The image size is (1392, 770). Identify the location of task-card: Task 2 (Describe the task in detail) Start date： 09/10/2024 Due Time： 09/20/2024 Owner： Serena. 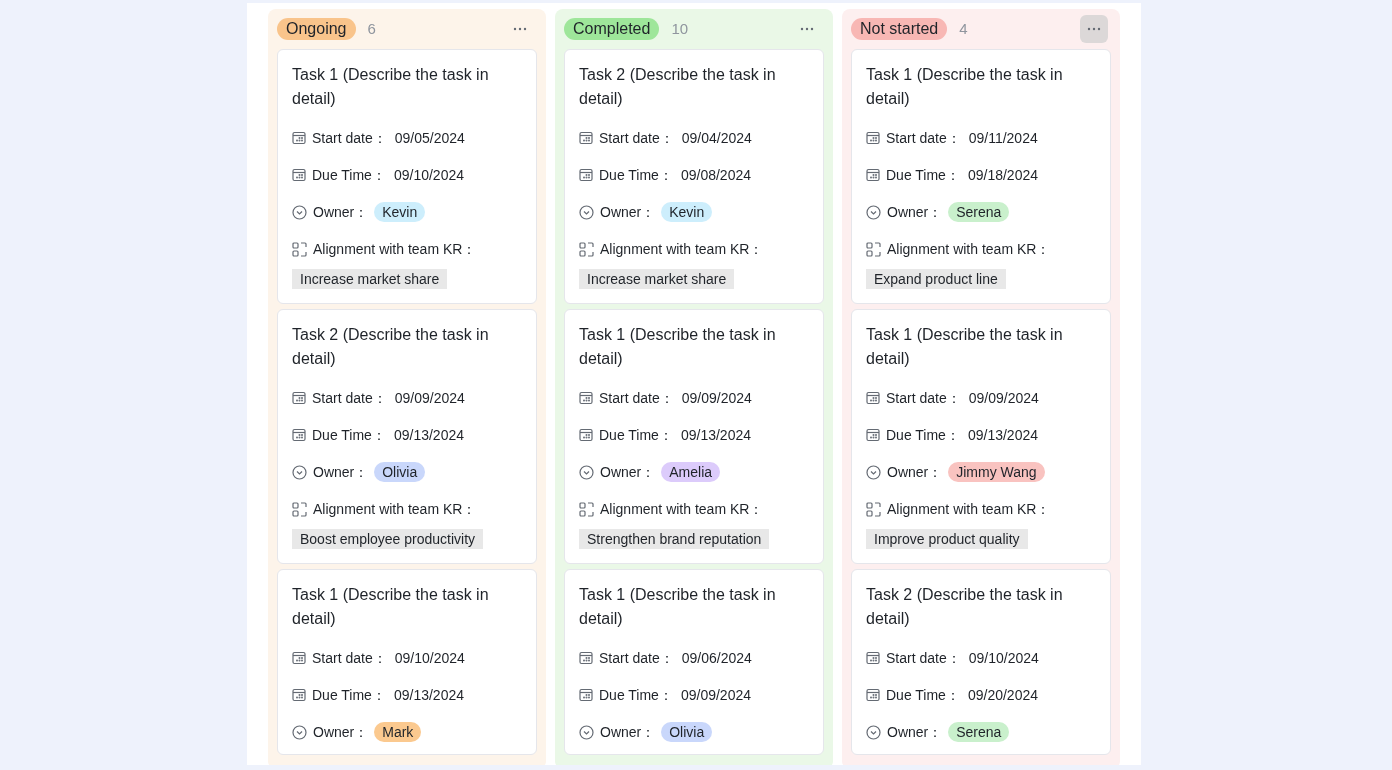
(981, 662).